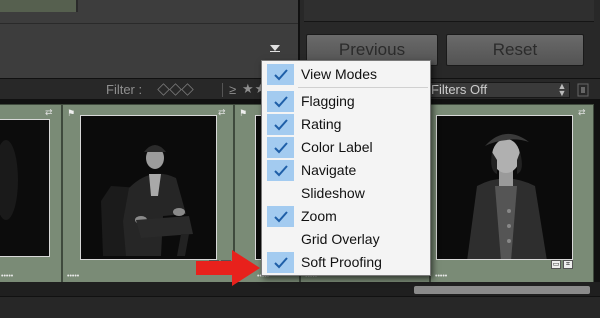 This screenshot has width=600, height=318. What do you see at coordinates (124, 89) in the screenshot?
I see `filter-label: Filter :` at bounding box center [124, 89].